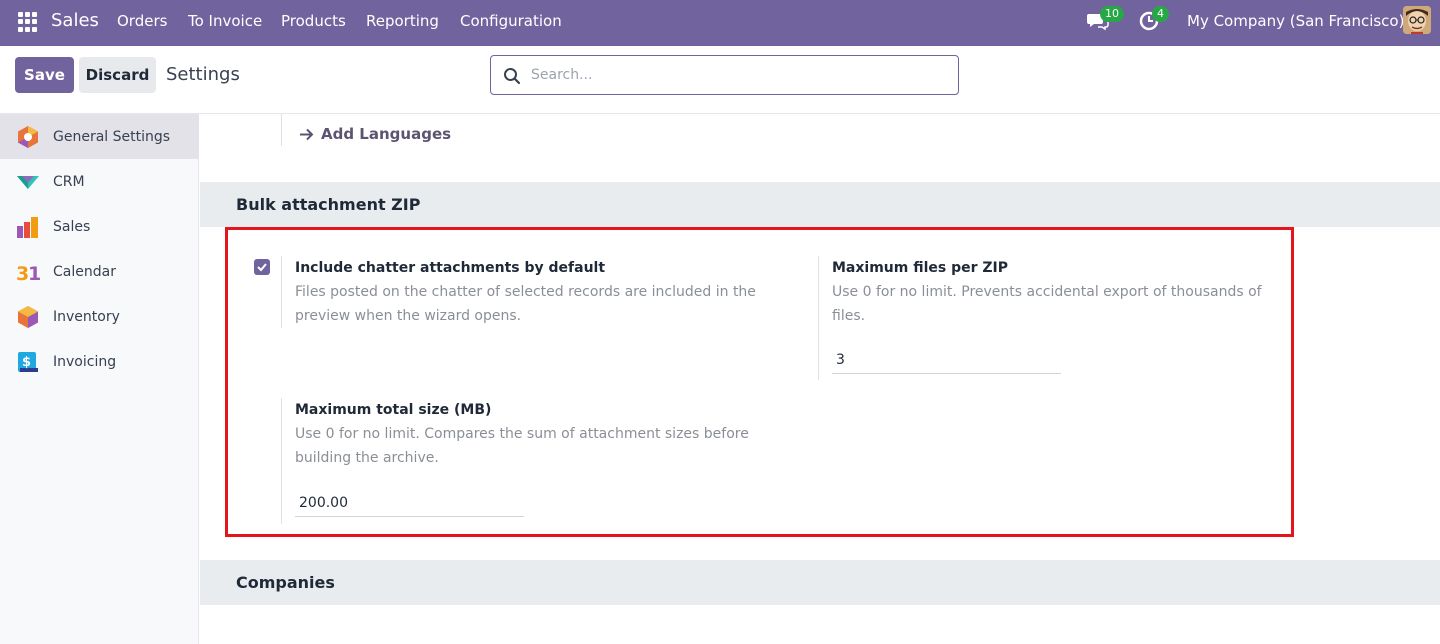 This screenshot has height=644, width=1440. Describe the element at coordinates (27, 227) in the screenshot. I see `sales-icon` at that location.